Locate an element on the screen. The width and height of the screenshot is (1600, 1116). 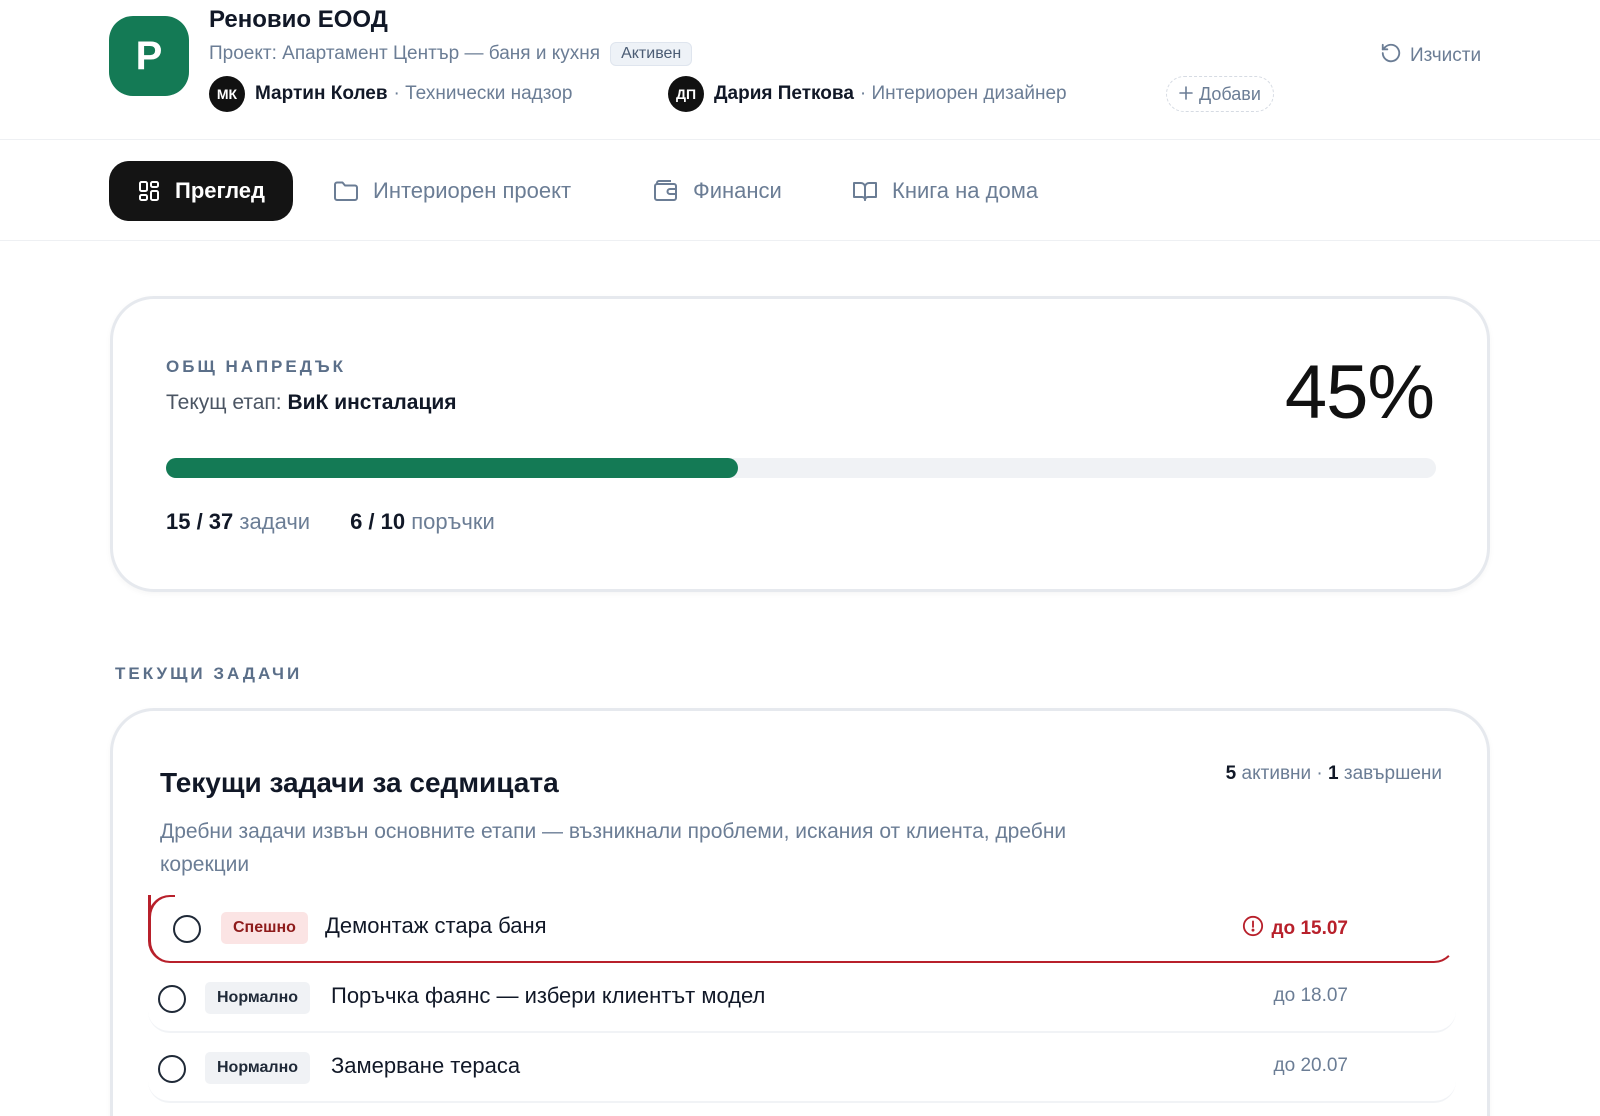
progress-stats: 15 / 37 задачи 6 / 10 поръчки is located at coordinates (330, 522).